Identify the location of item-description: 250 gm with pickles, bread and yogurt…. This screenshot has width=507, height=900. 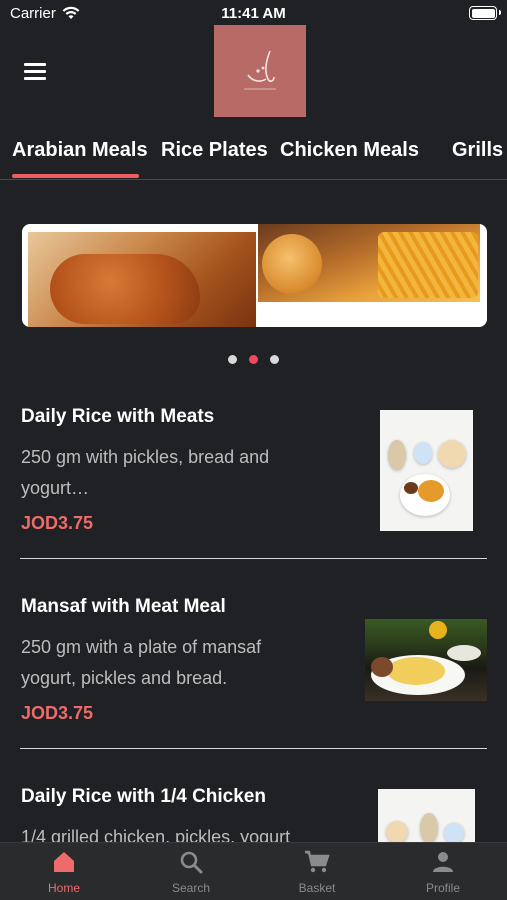
(145, 472).